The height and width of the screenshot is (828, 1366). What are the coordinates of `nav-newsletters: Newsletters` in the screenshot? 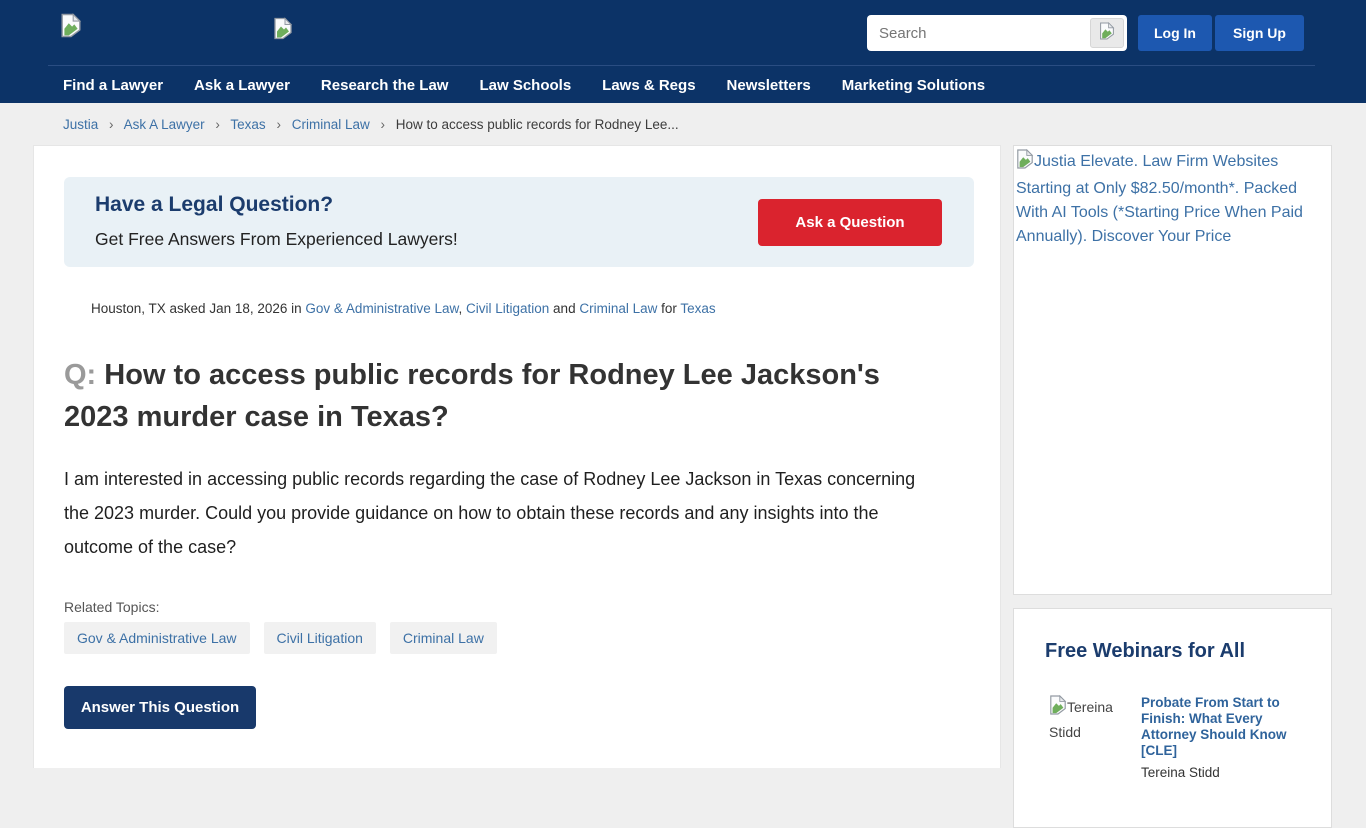 It's located at (769, 85).